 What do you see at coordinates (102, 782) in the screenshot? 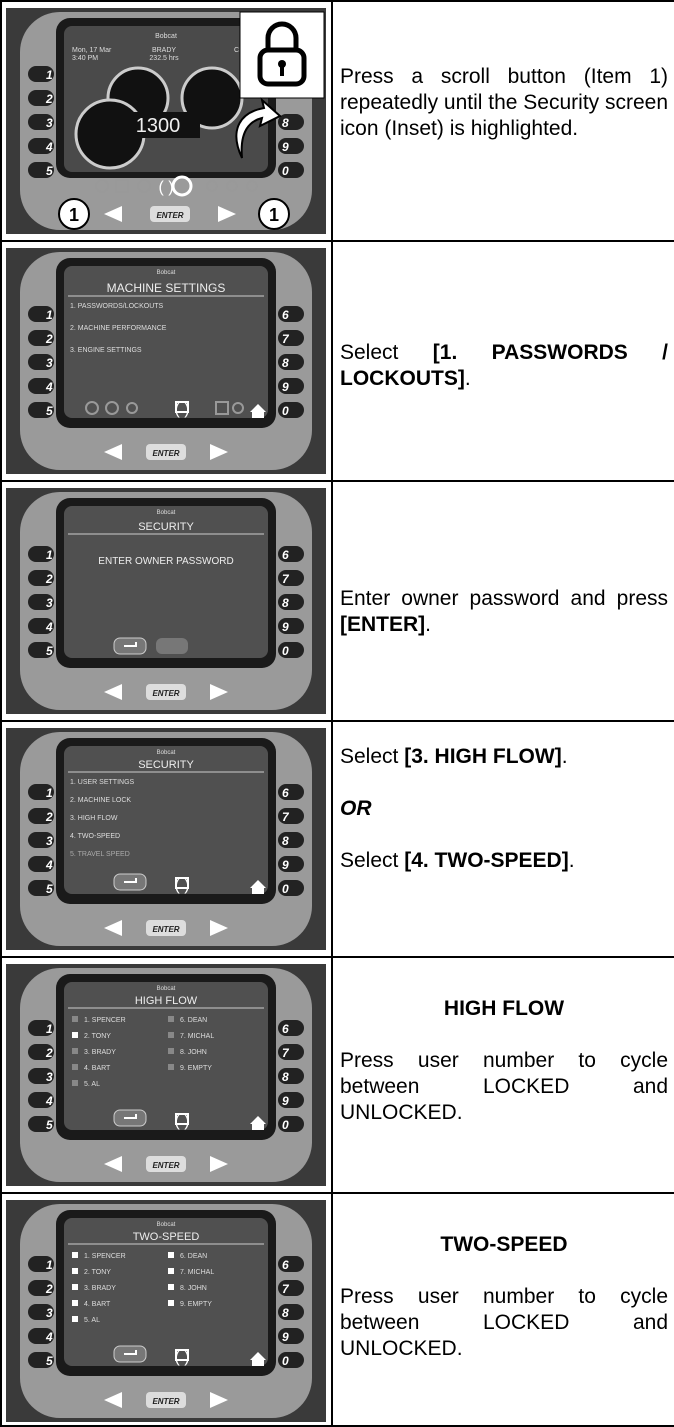
I see `menu-item-user-settings: 1. USER SETTINGS` at bounding box center [102, 782].